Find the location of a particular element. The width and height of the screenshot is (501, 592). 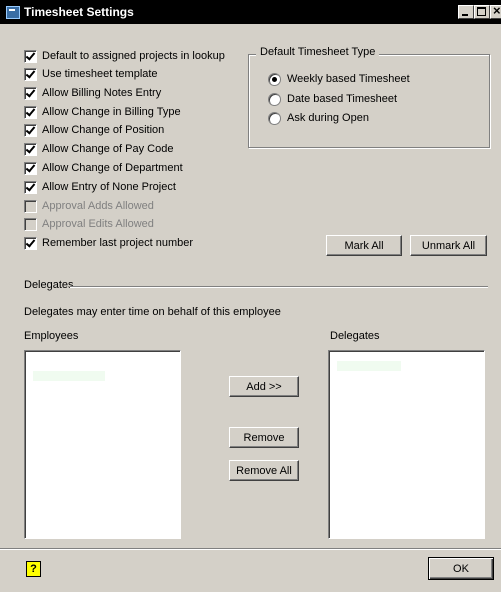

close-icon is located at coordinates (495, 11).